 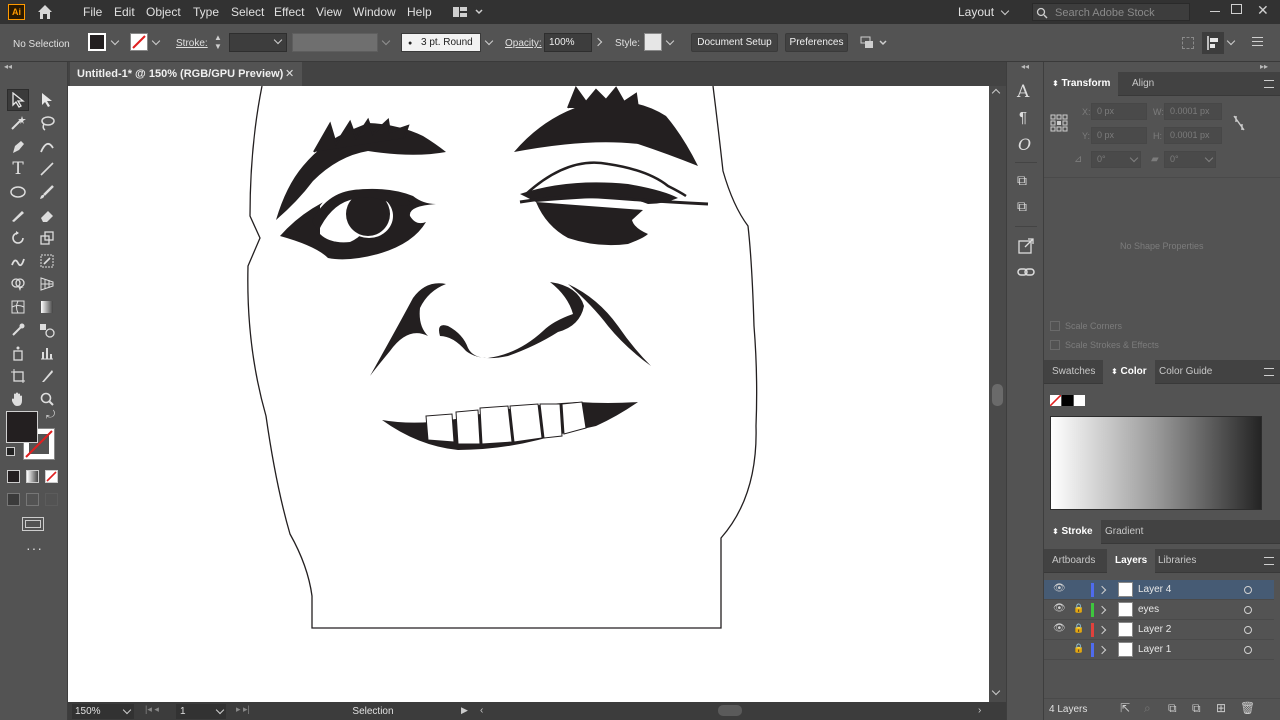 I want to click on rotate-tool-icon, so click(x=18, y=238).